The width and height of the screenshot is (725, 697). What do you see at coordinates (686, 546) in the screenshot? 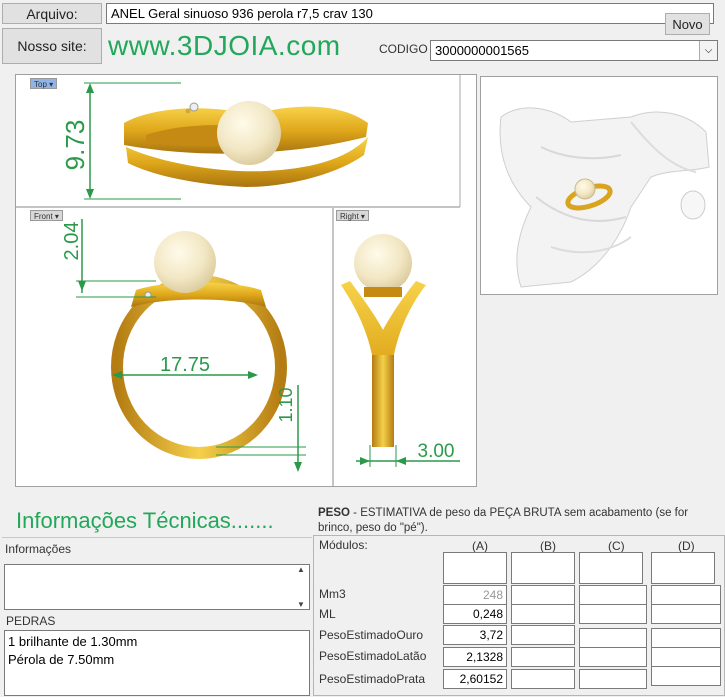
I see `column-header-d: (D)` at bounding box center [686, 546].